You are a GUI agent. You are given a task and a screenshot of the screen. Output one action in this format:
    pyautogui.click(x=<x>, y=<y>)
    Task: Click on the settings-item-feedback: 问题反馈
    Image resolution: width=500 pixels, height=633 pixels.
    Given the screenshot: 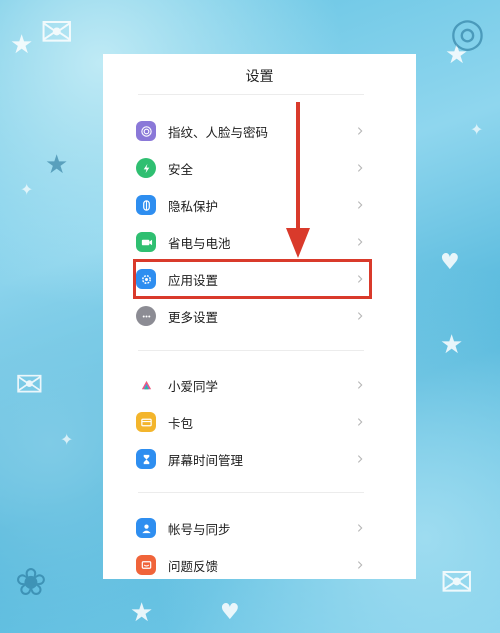 What is the action you would take?
    pyautogui.click(x=251, y=564)
    